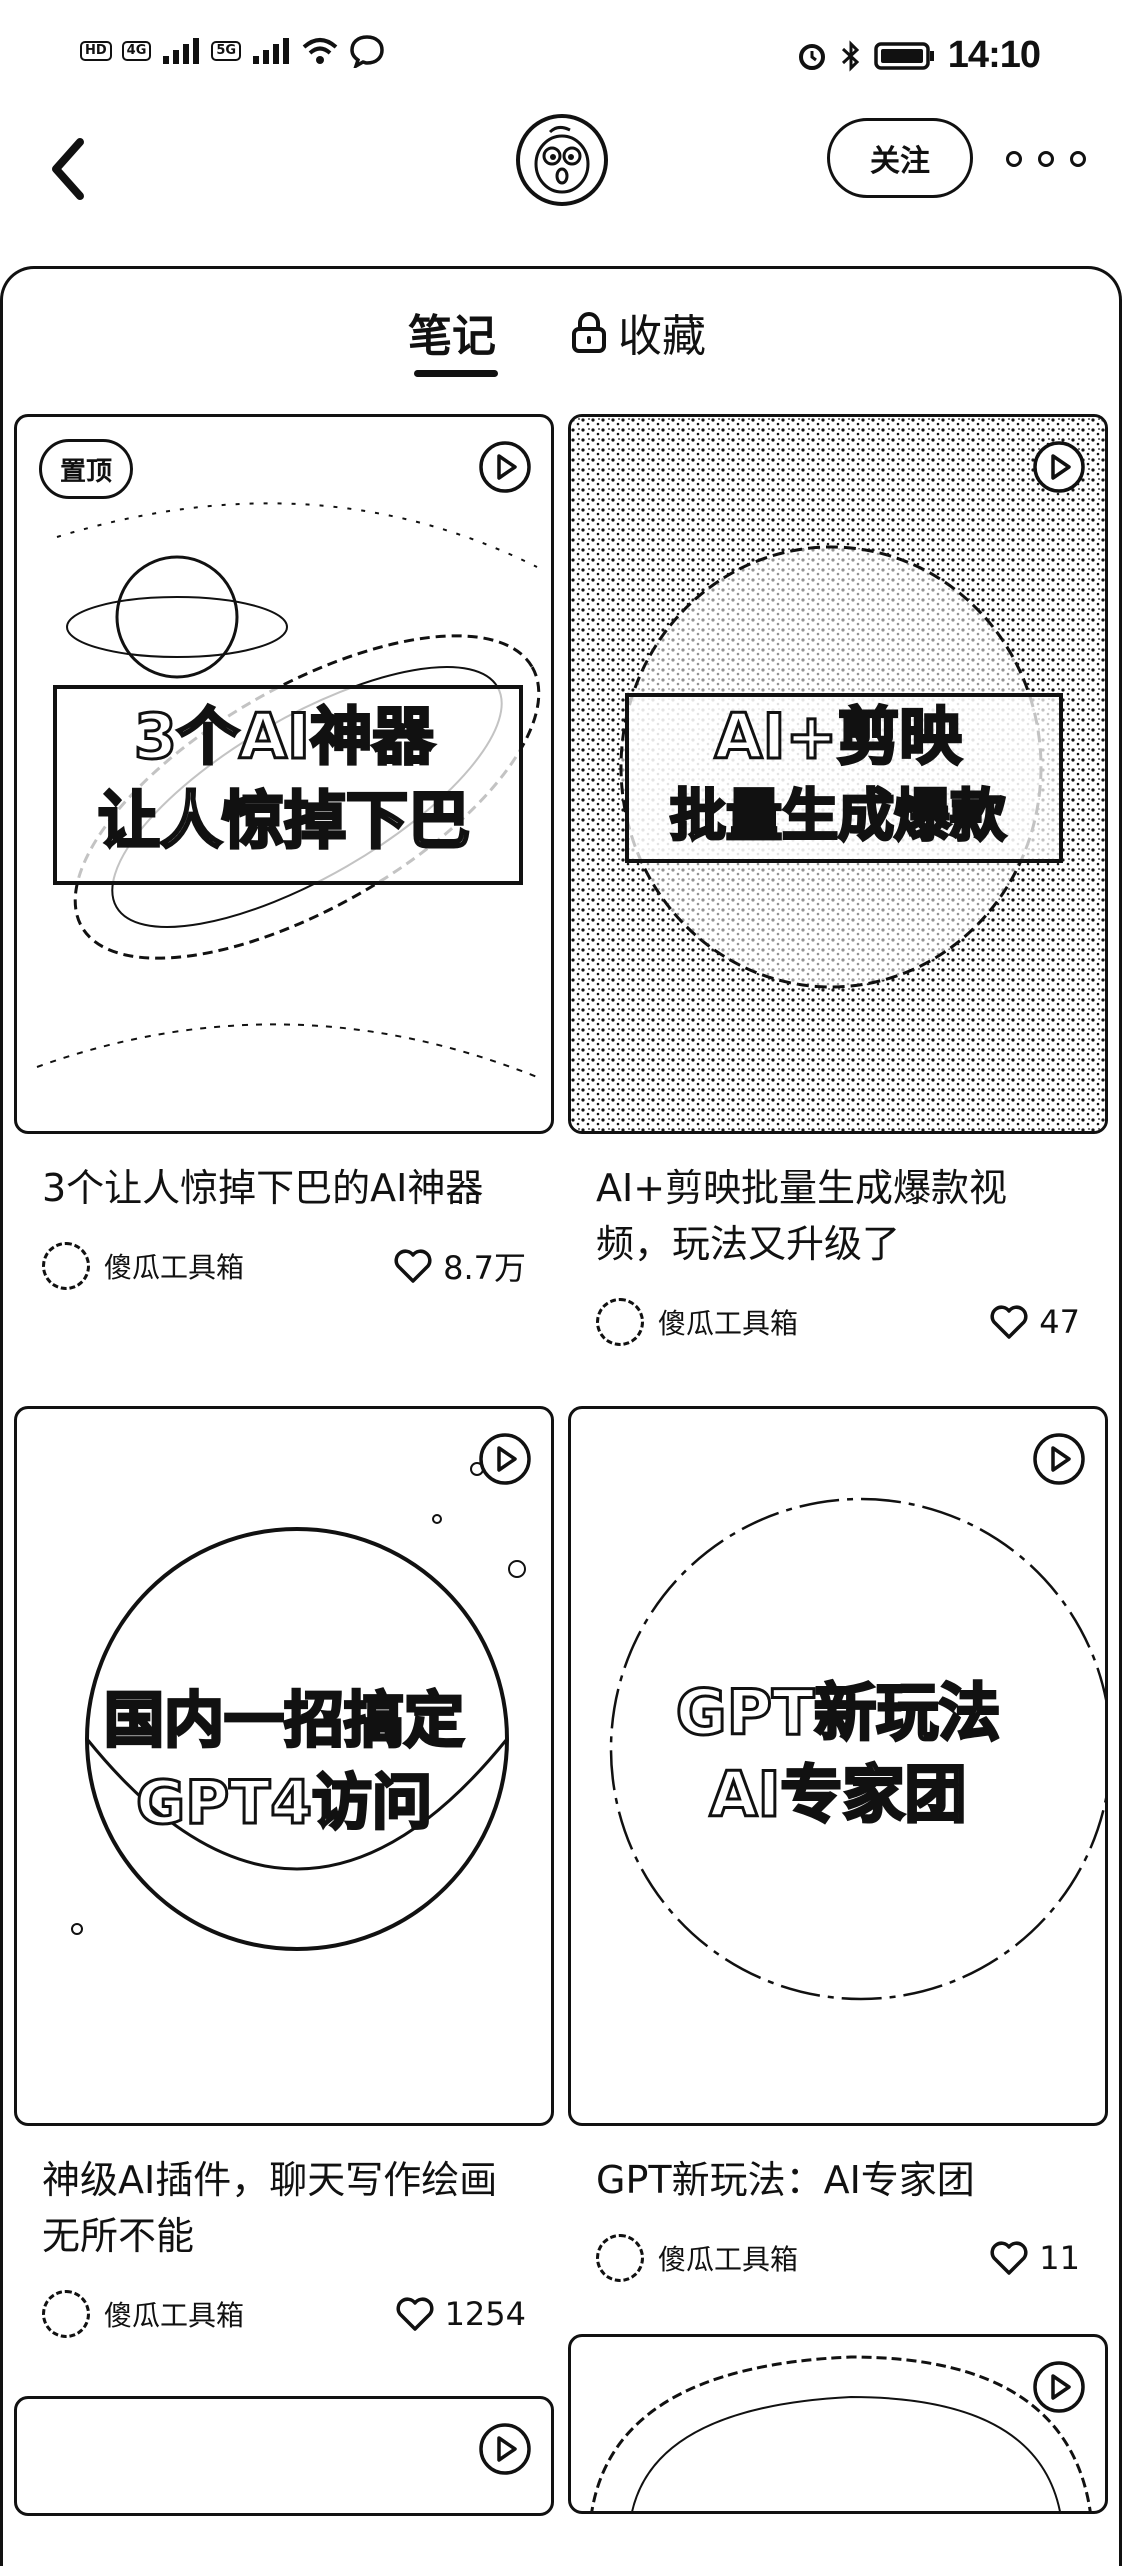 Image resolution: width=1122 pixels, height=2566 pixels. Describe the element at coordinates (284, 1803) in the screenshot. I see `cover-title-line: GPT4访问` at that location.